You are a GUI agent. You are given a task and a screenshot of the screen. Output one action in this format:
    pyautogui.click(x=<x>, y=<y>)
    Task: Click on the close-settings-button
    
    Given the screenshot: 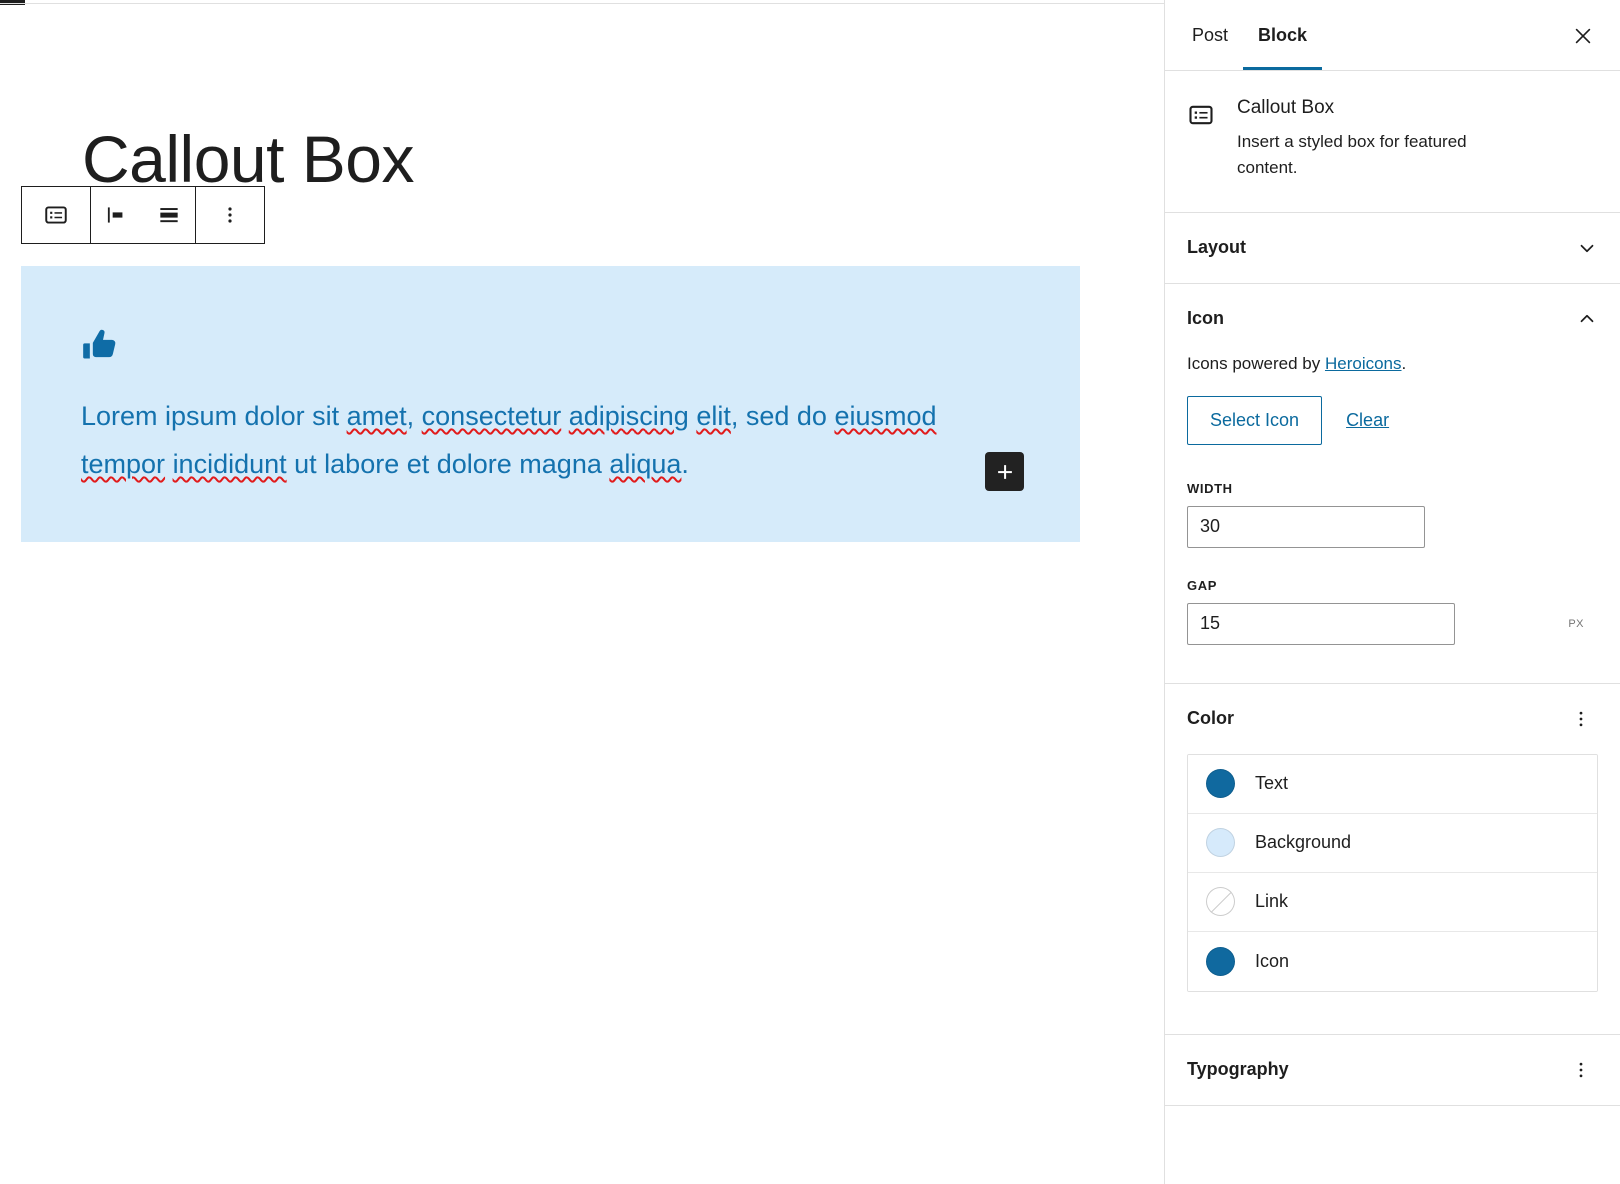 What is the action you would take?
    pyautogui.click(x=1583, y=36)
    